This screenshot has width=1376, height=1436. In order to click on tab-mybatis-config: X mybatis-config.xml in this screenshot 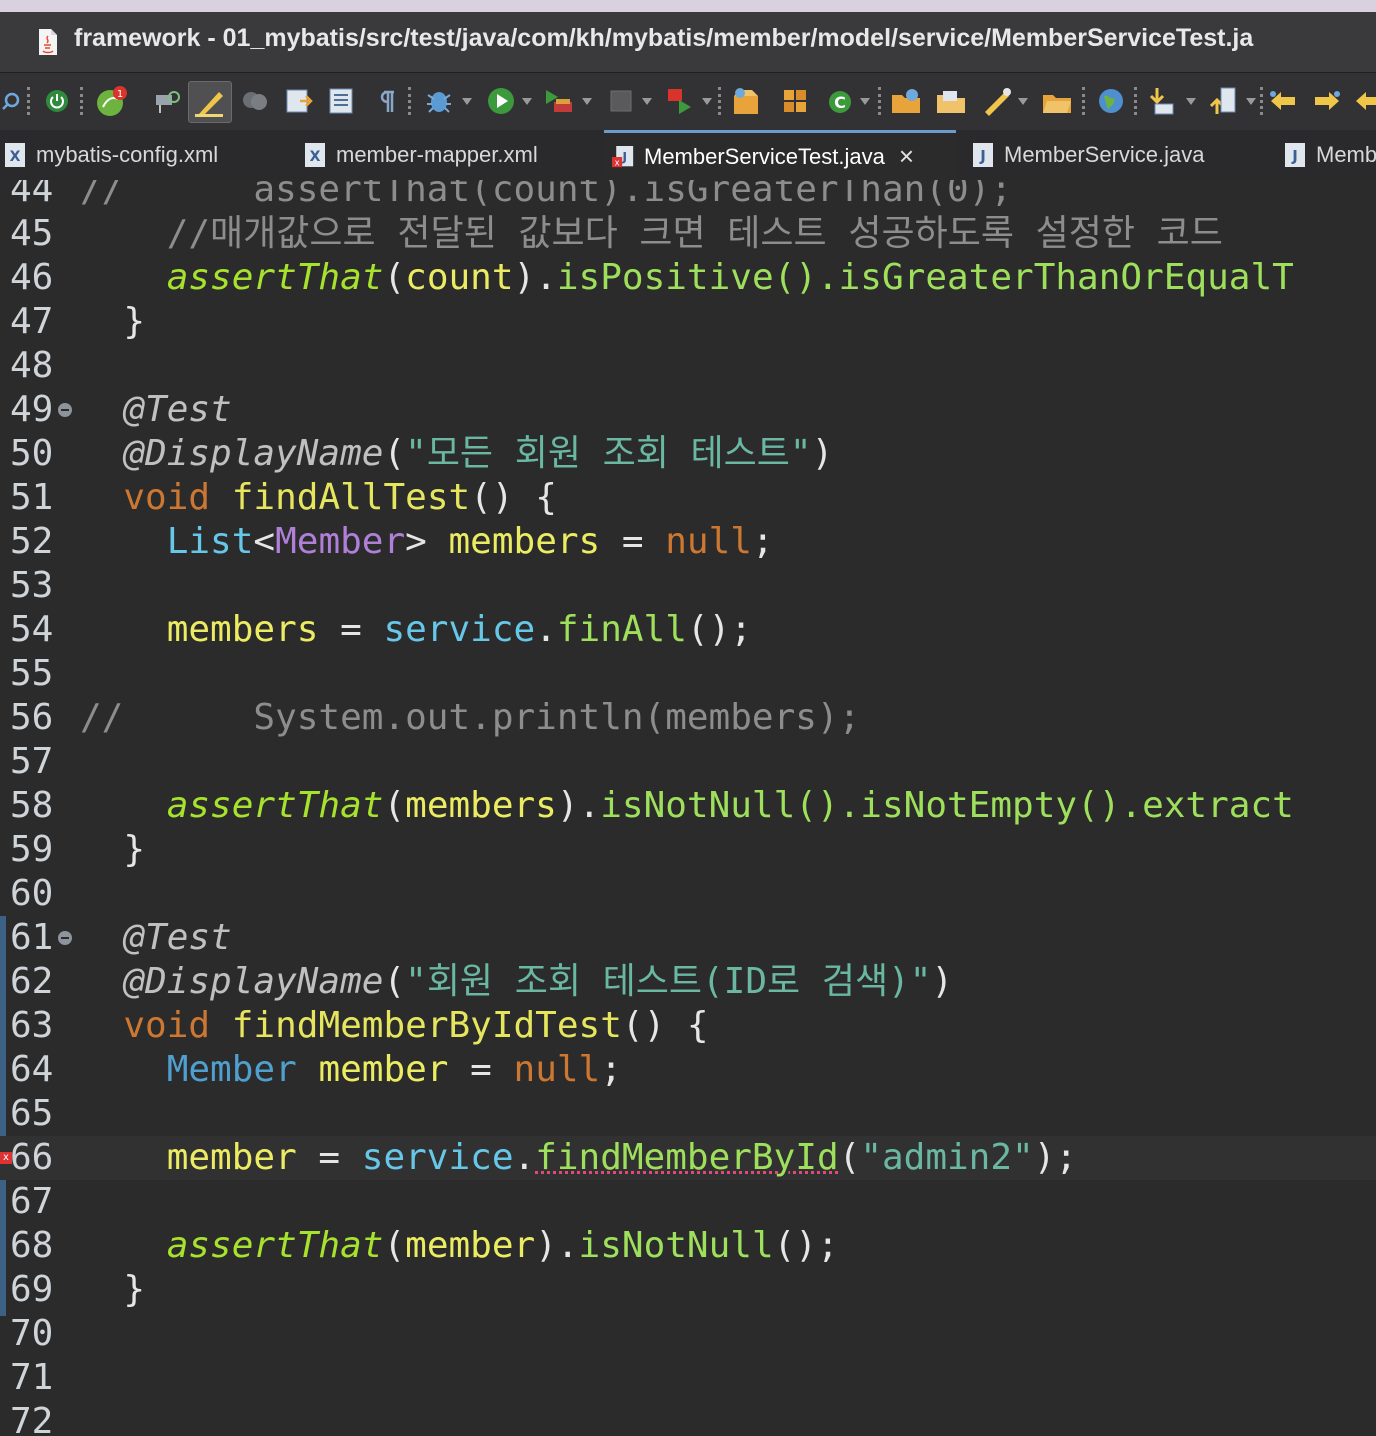, I will do `click(111, 155)`.